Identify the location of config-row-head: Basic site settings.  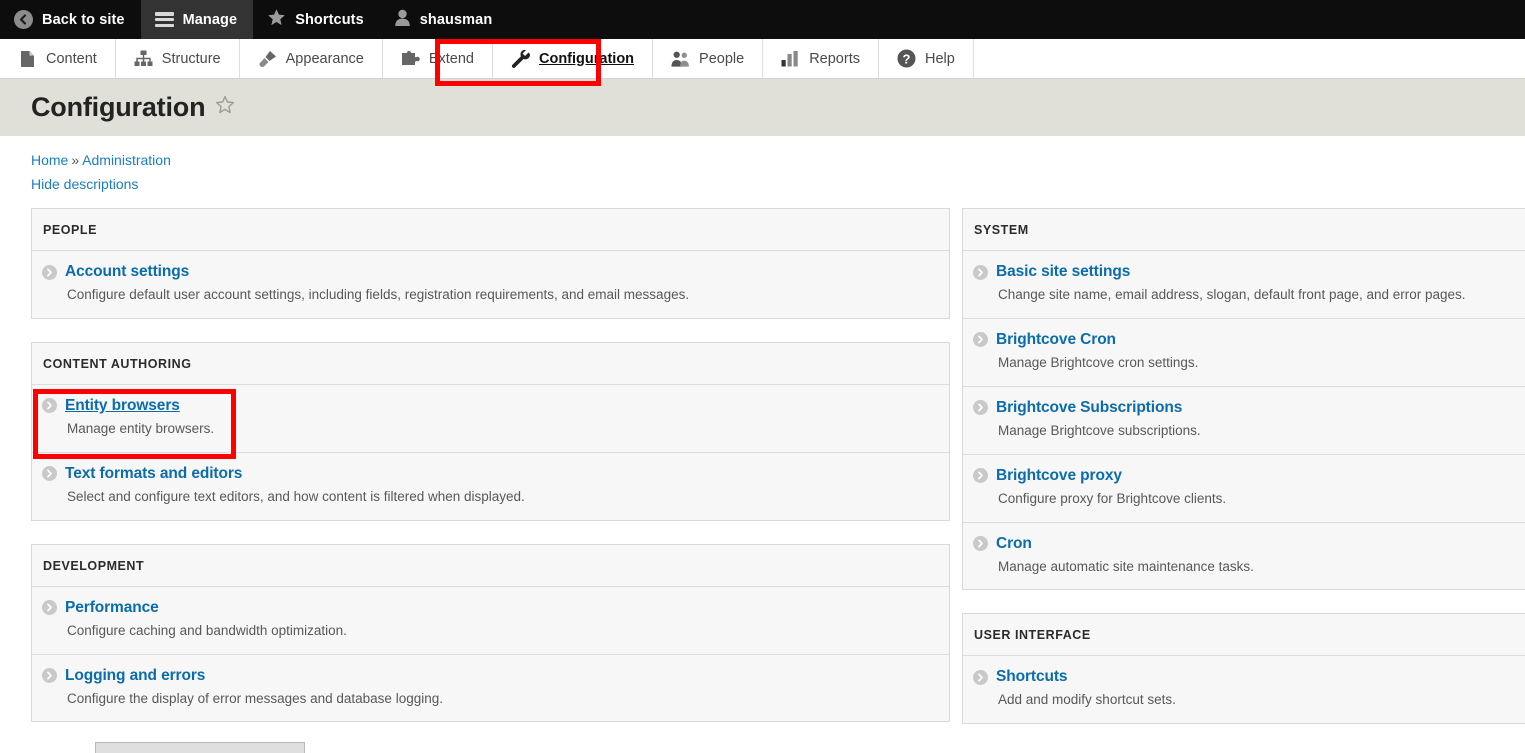
(1249, 272).